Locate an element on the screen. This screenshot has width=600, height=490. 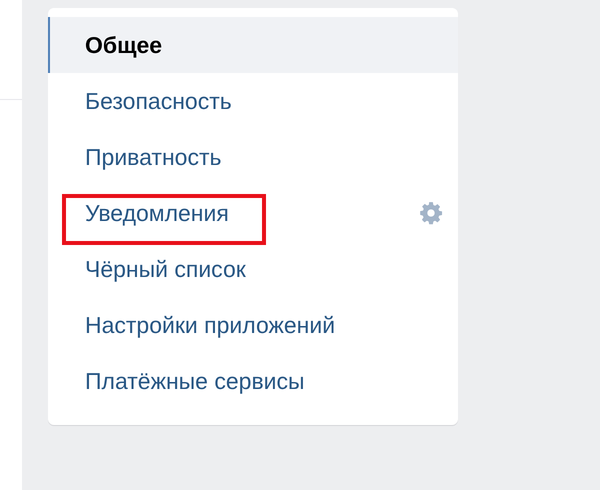
menu-item: Приватность is located at coordinates (253, 157).